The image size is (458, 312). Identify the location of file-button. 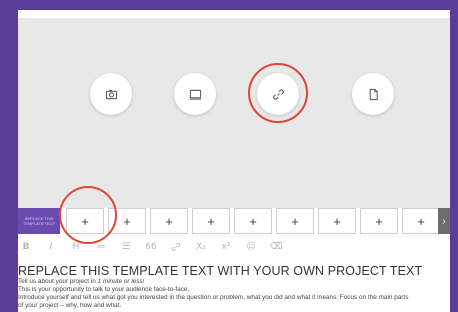
(373, 94).